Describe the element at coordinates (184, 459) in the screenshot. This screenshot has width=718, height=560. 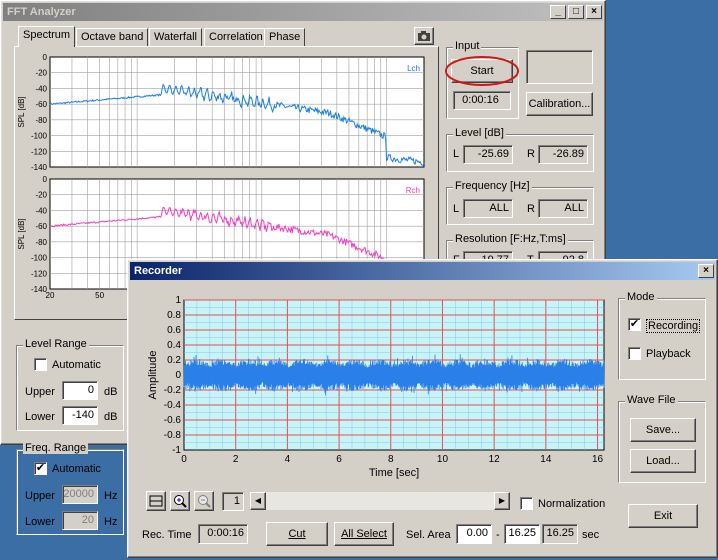
I see `waveform-x-tick: 0` at that location.